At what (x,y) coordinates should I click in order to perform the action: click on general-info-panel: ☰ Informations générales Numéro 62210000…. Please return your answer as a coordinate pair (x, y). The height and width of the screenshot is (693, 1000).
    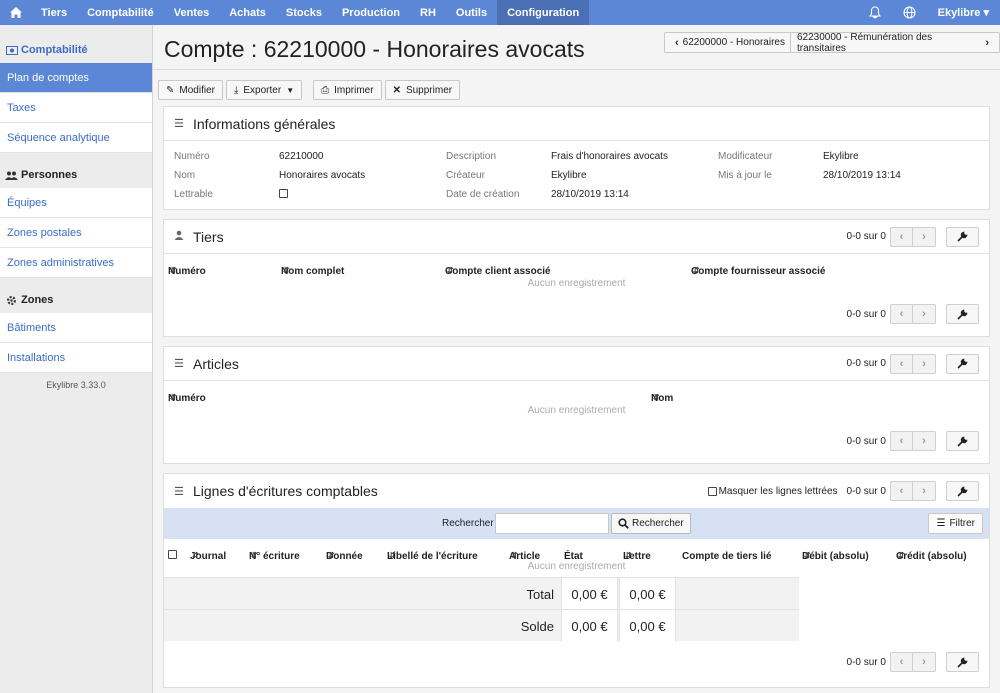
    Looking at the image, I should click on (576, 158).